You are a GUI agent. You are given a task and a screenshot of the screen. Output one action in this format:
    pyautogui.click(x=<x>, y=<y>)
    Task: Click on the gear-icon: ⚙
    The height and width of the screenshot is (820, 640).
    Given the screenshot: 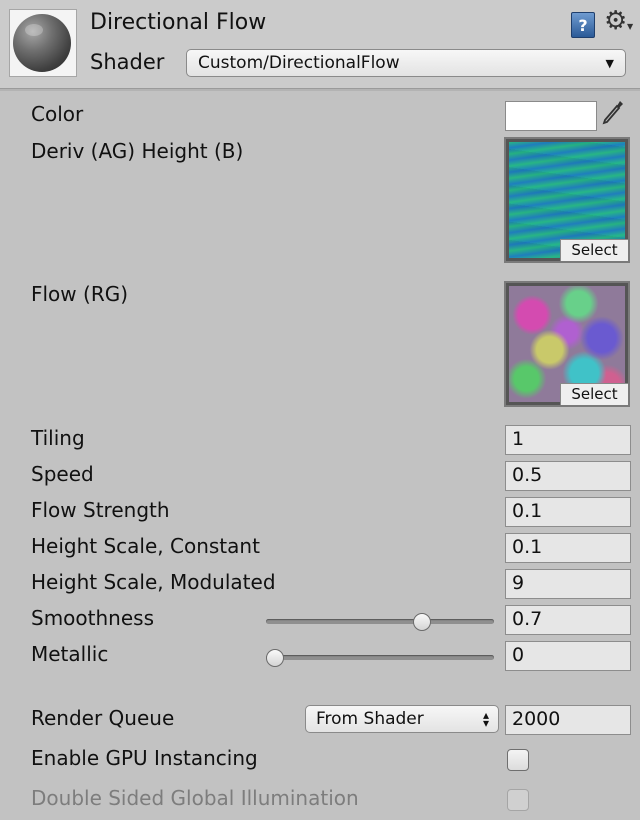 What is the action you would take?
    pyautogui.click(x=615, y=21)
    